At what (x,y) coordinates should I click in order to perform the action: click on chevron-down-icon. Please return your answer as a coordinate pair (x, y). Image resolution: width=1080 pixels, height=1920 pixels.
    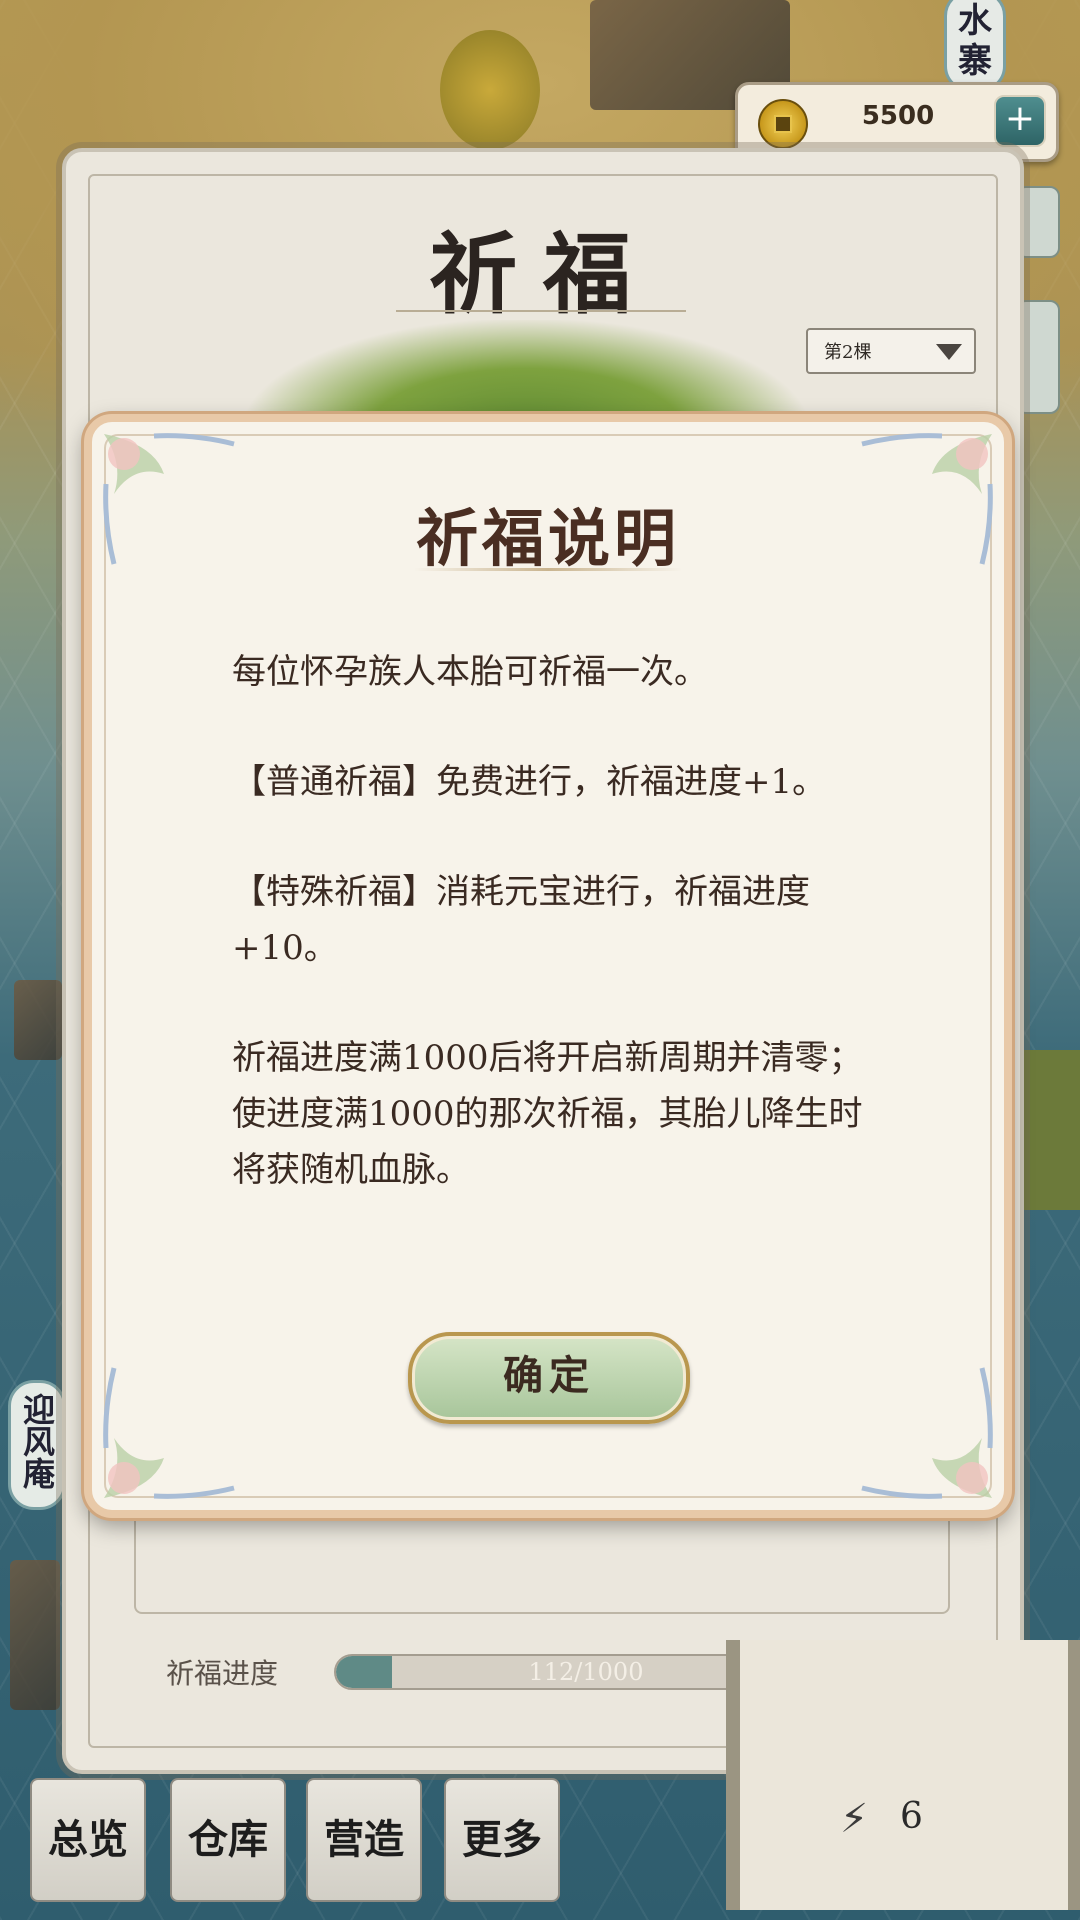
    Looking at the image, I should click on (949, 352).